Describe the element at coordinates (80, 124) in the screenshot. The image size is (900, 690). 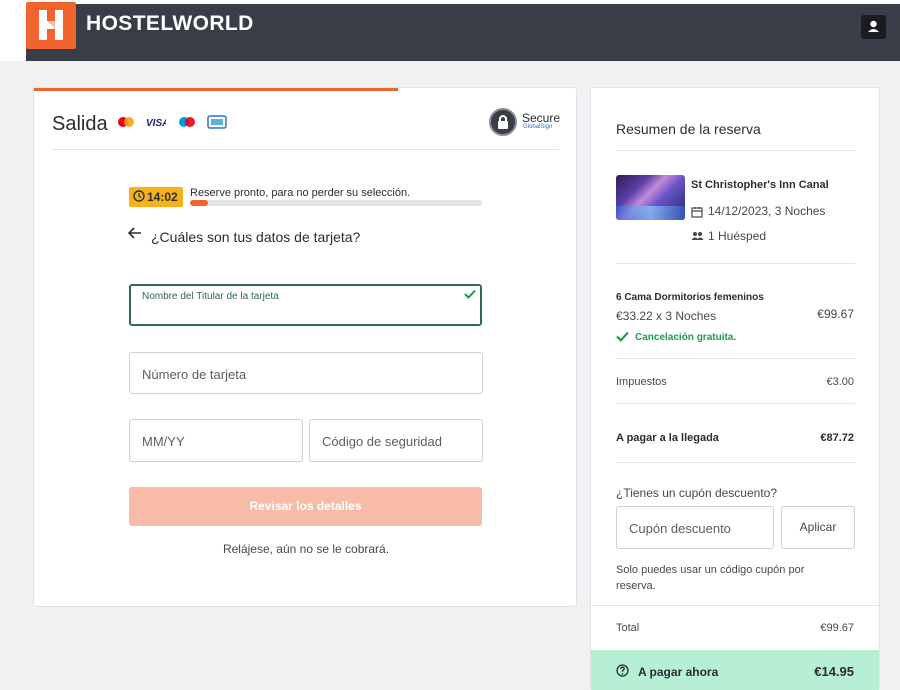
I see `checkout-title: Salida` at that location.